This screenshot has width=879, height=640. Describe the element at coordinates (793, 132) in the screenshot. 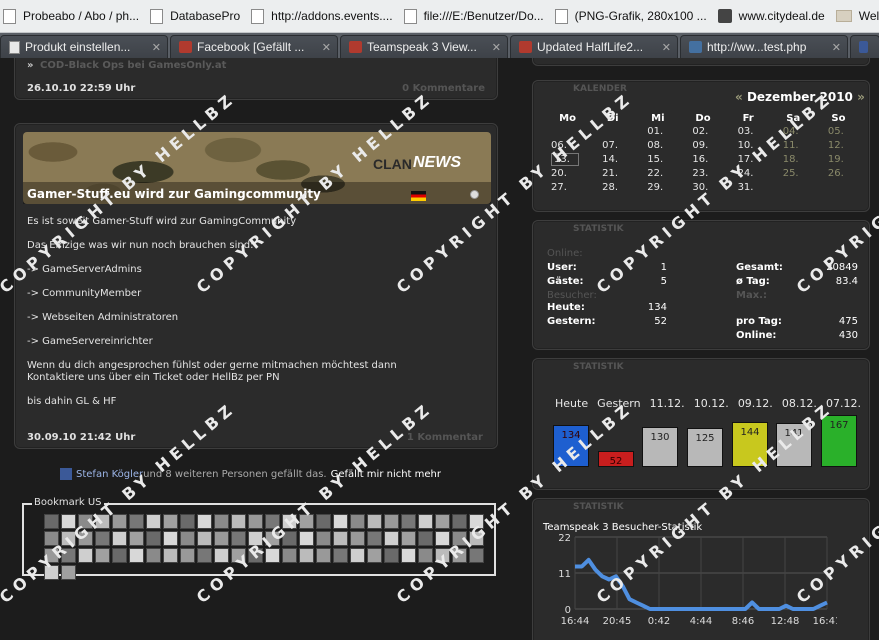

I see `calendar-day: 04.` at that location.